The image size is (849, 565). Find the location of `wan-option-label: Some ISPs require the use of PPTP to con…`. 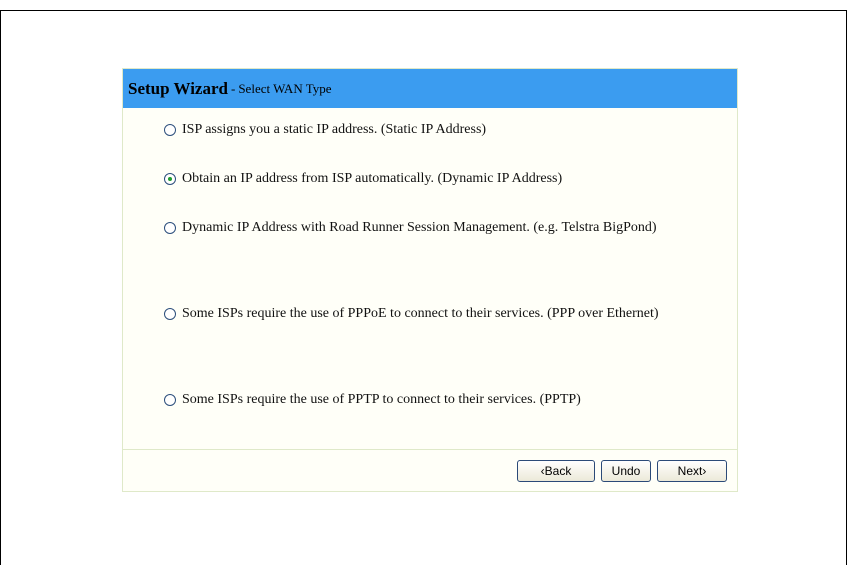

wan-option-label: Some ISPs require the use of PPTP to con… is located at coordinates (381, 399).